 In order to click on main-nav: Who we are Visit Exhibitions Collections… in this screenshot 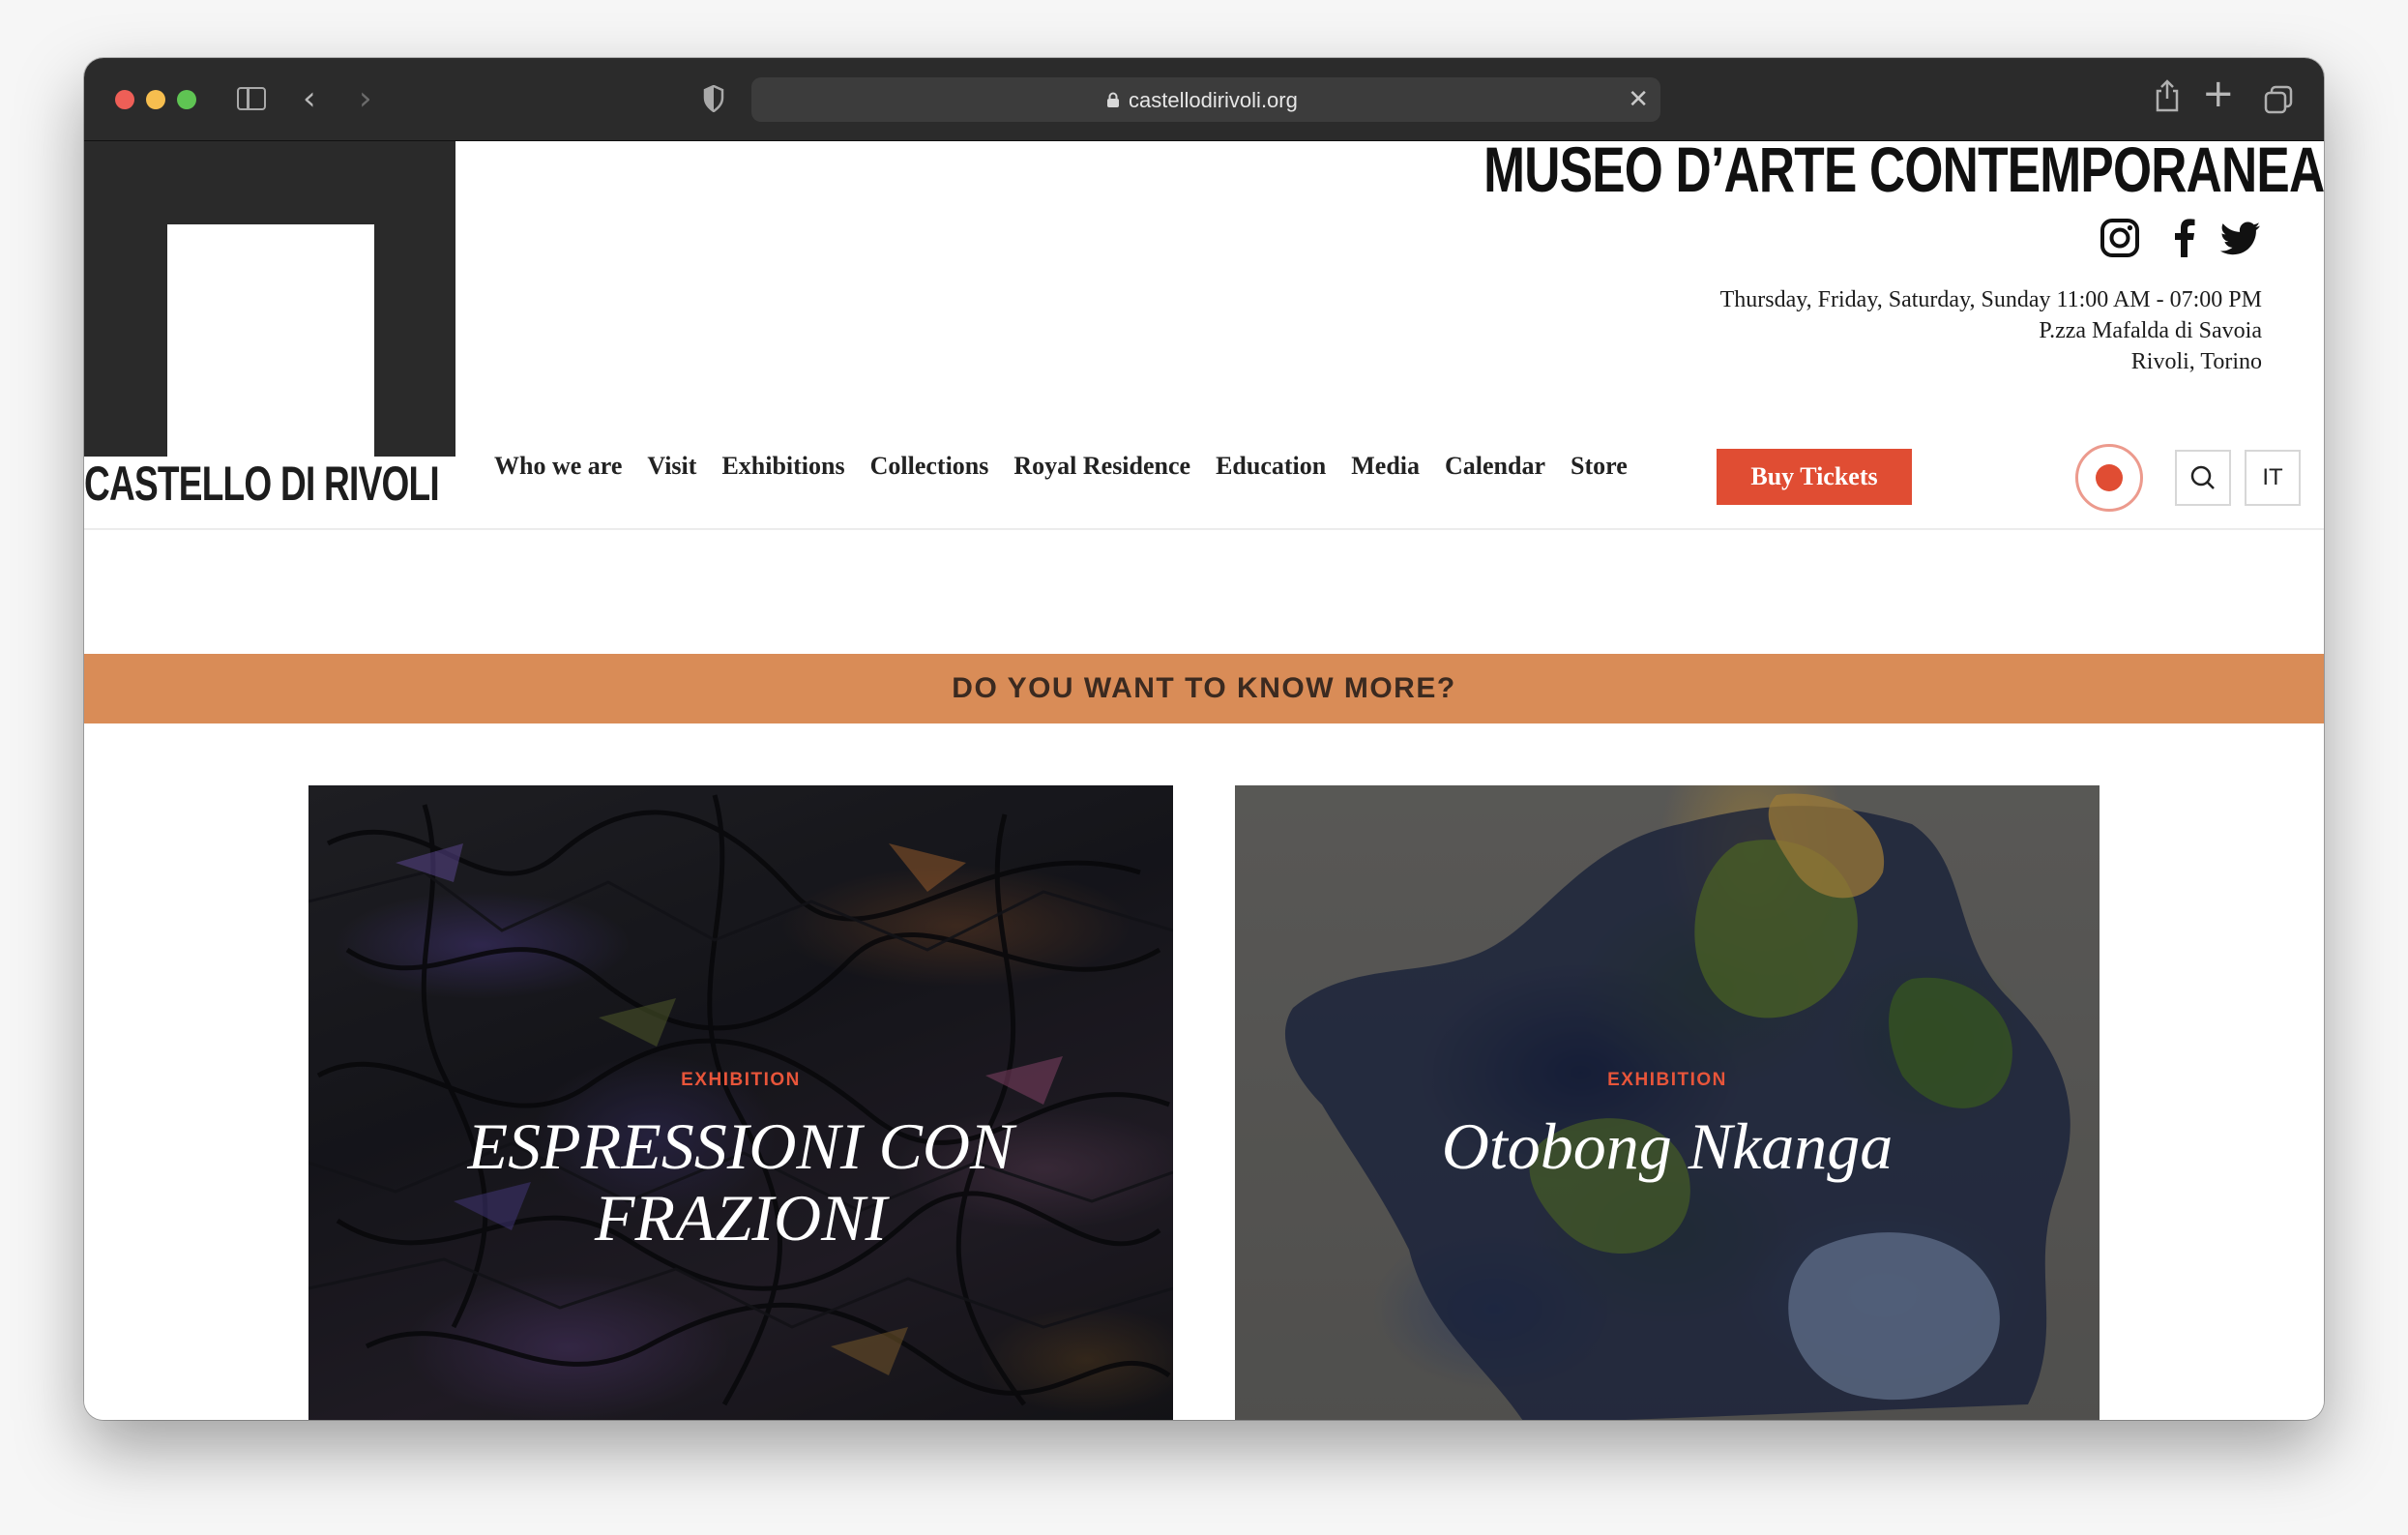, I will do `click(1073, 467)`.